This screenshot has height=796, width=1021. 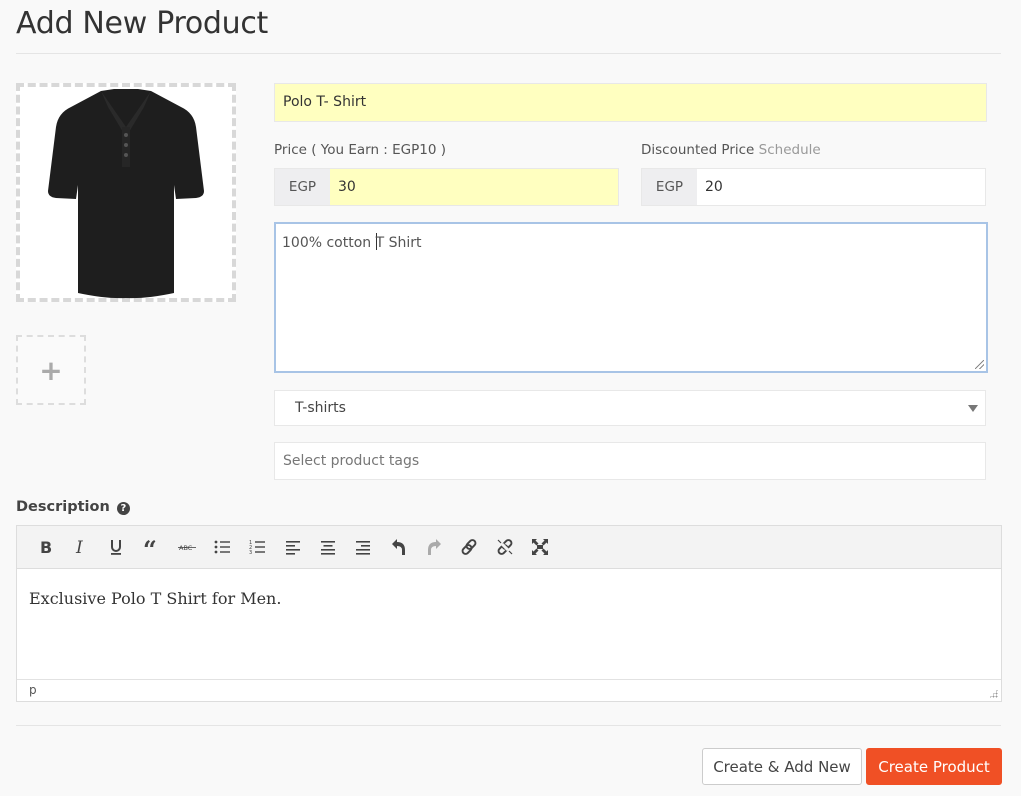 I want to click on unlink-button, so click(x=504, y=547).